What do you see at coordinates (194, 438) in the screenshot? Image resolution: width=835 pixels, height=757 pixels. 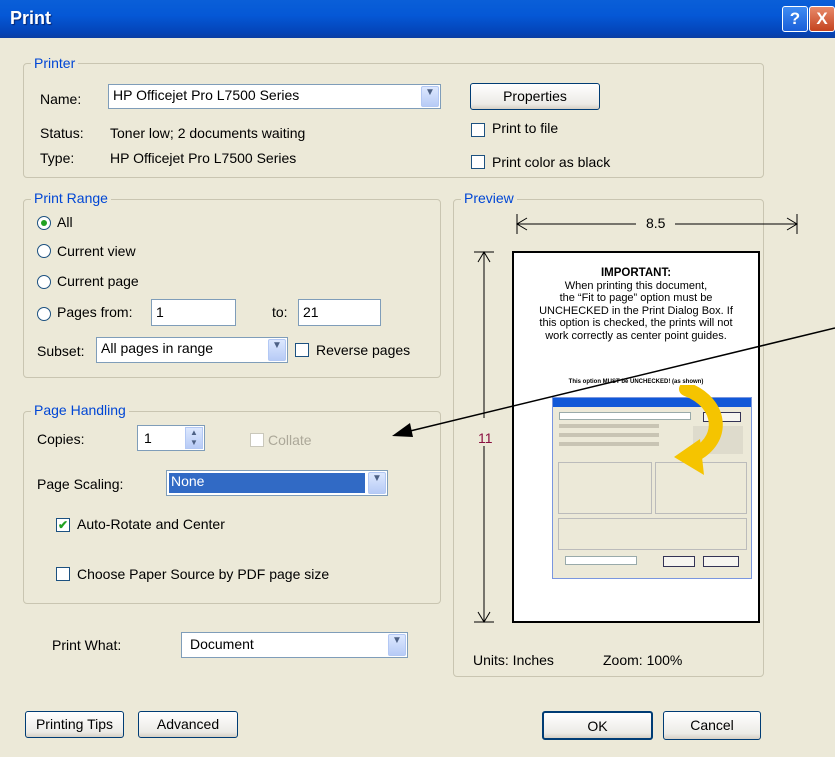 I see `copies-spinner: ▲ ▼` at bounding box center [194, 438].